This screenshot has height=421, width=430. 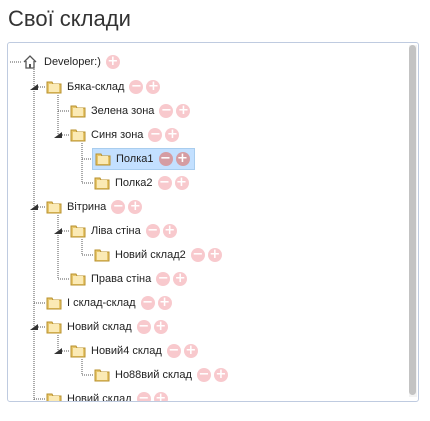 I want to click on tree-node: Но88вий склад − +, so click(x=161, y=375).